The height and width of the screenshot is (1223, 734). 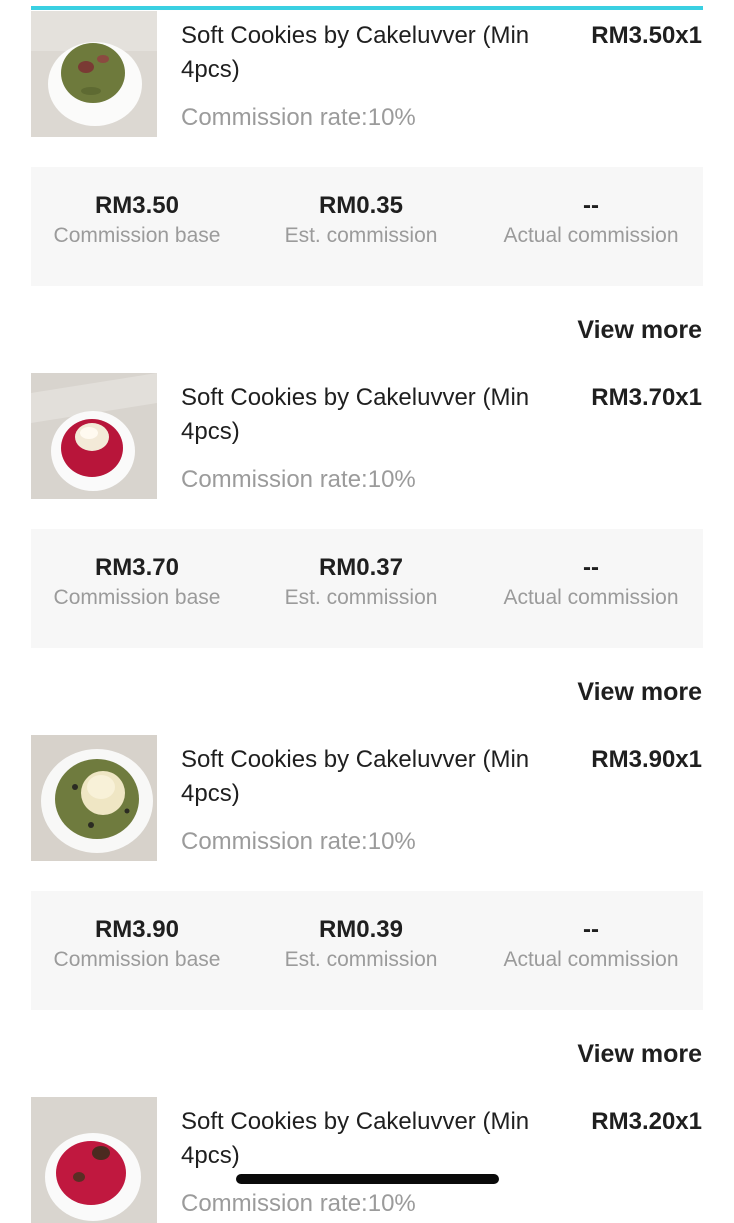 I want to click on red-velvet-cookie-icon, so click(x=94, y=436).